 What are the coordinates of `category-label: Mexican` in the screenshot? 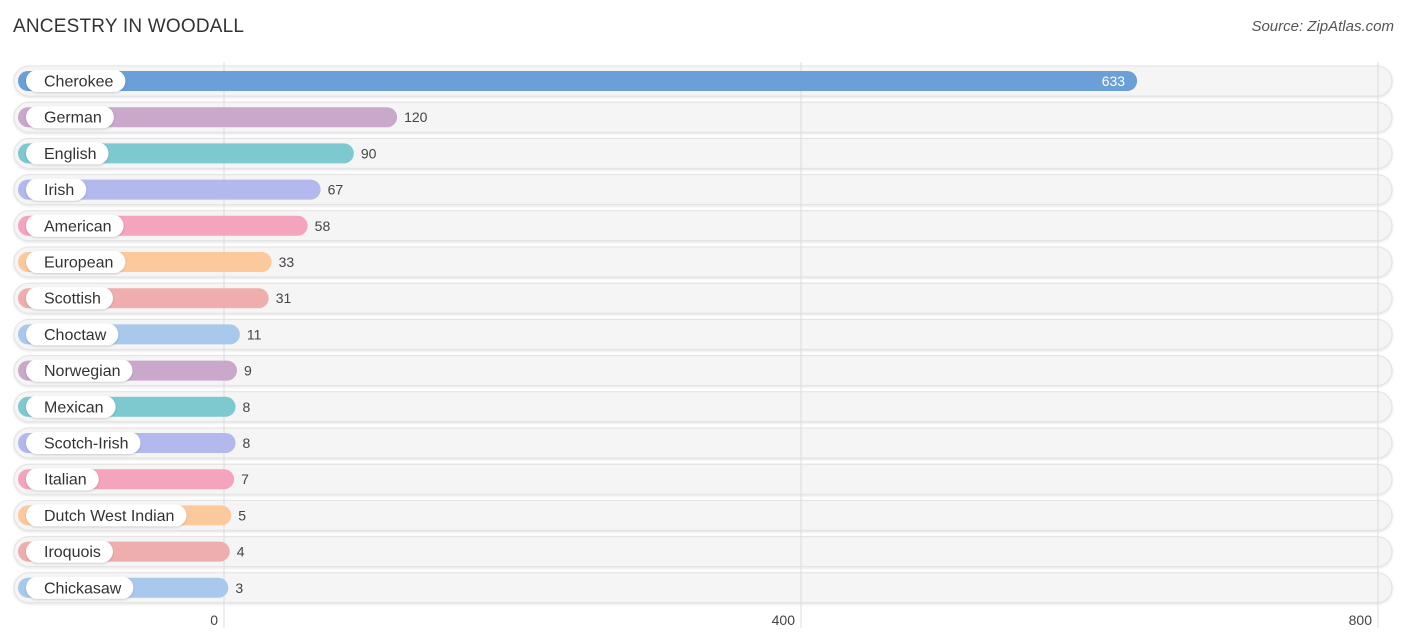 It's located at (74, 407).